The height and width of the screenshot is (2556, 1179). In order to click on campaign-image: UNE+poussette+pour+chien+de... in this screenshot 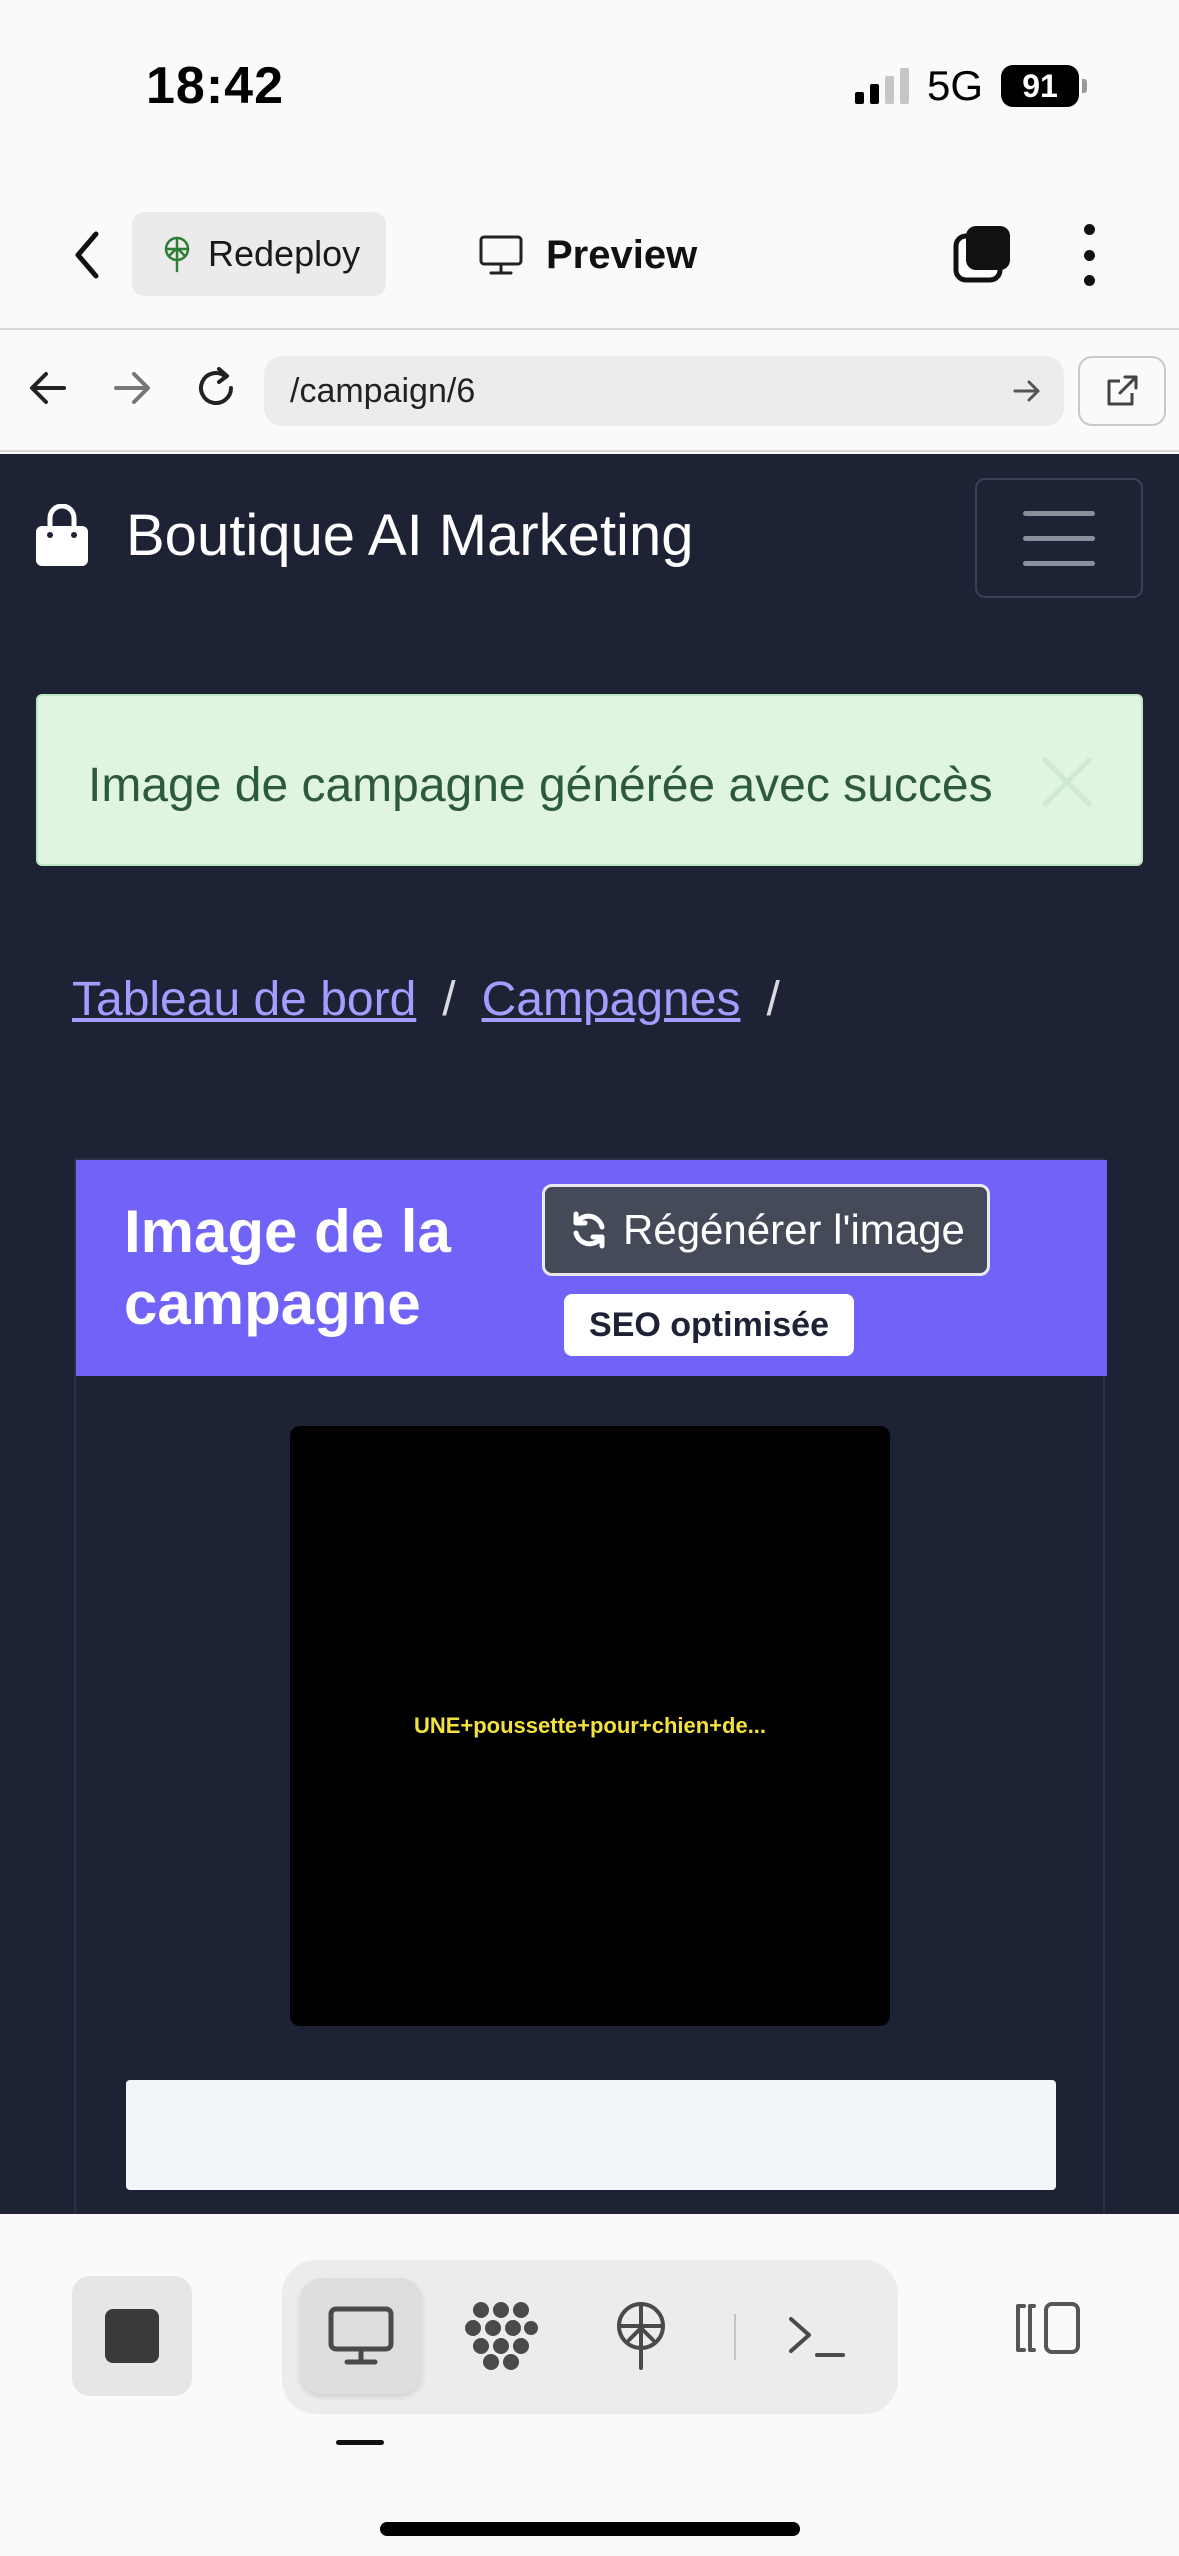, I will do `click(590, 1726)`.